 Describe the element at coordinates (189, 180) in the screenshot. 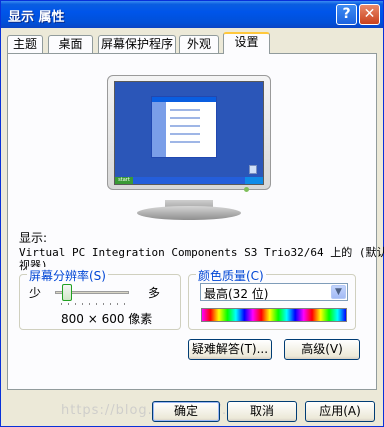

I see `preview-taskbar: start` at that location.